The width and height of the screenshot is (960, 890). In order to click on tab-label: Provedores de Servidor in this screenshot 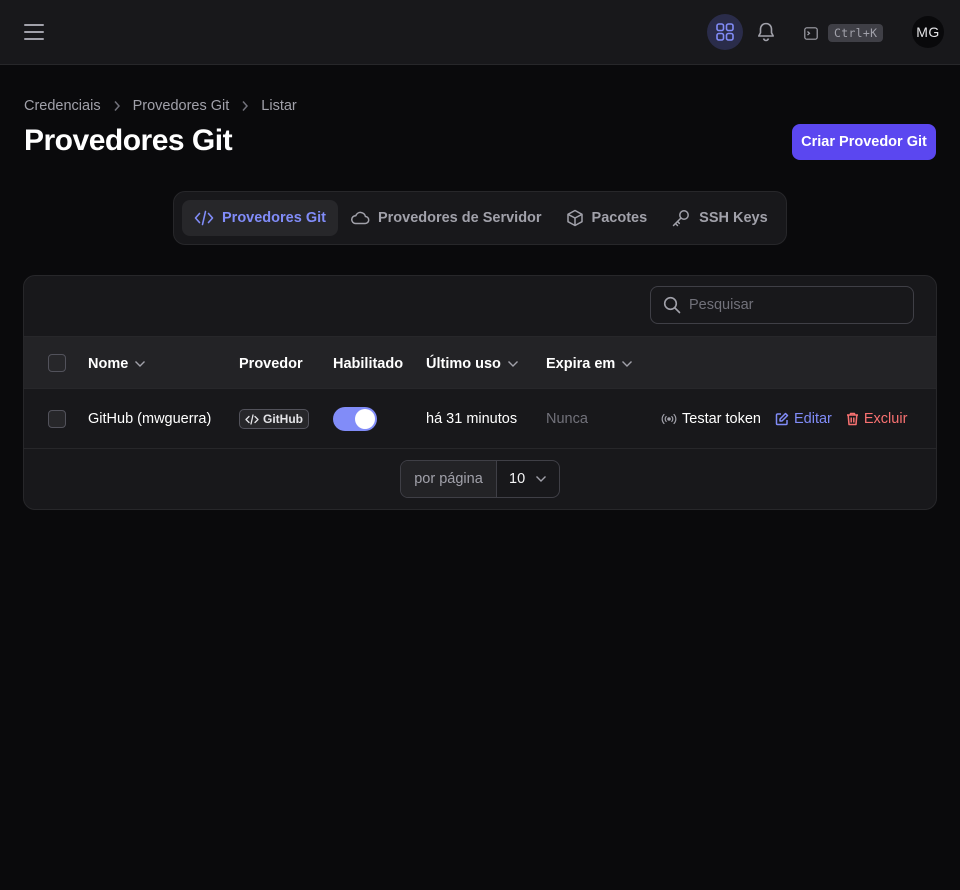, I will do `click(459, 218)`.